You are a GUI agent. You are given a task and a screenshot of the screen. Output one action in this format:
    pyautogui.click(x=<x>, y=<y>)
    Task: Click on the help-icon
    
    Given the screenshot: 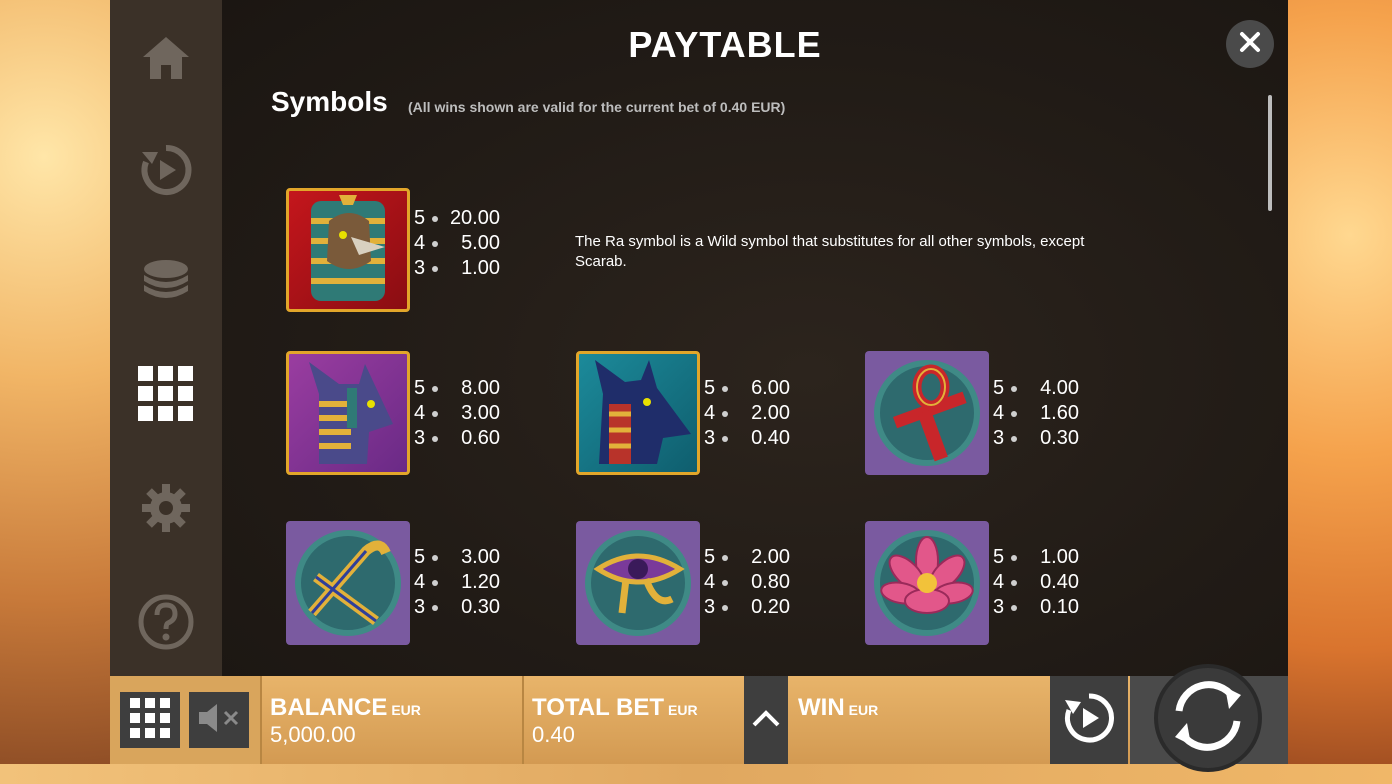 What is the action you would take?
    pyautogui.click(x=166, y=622)
    